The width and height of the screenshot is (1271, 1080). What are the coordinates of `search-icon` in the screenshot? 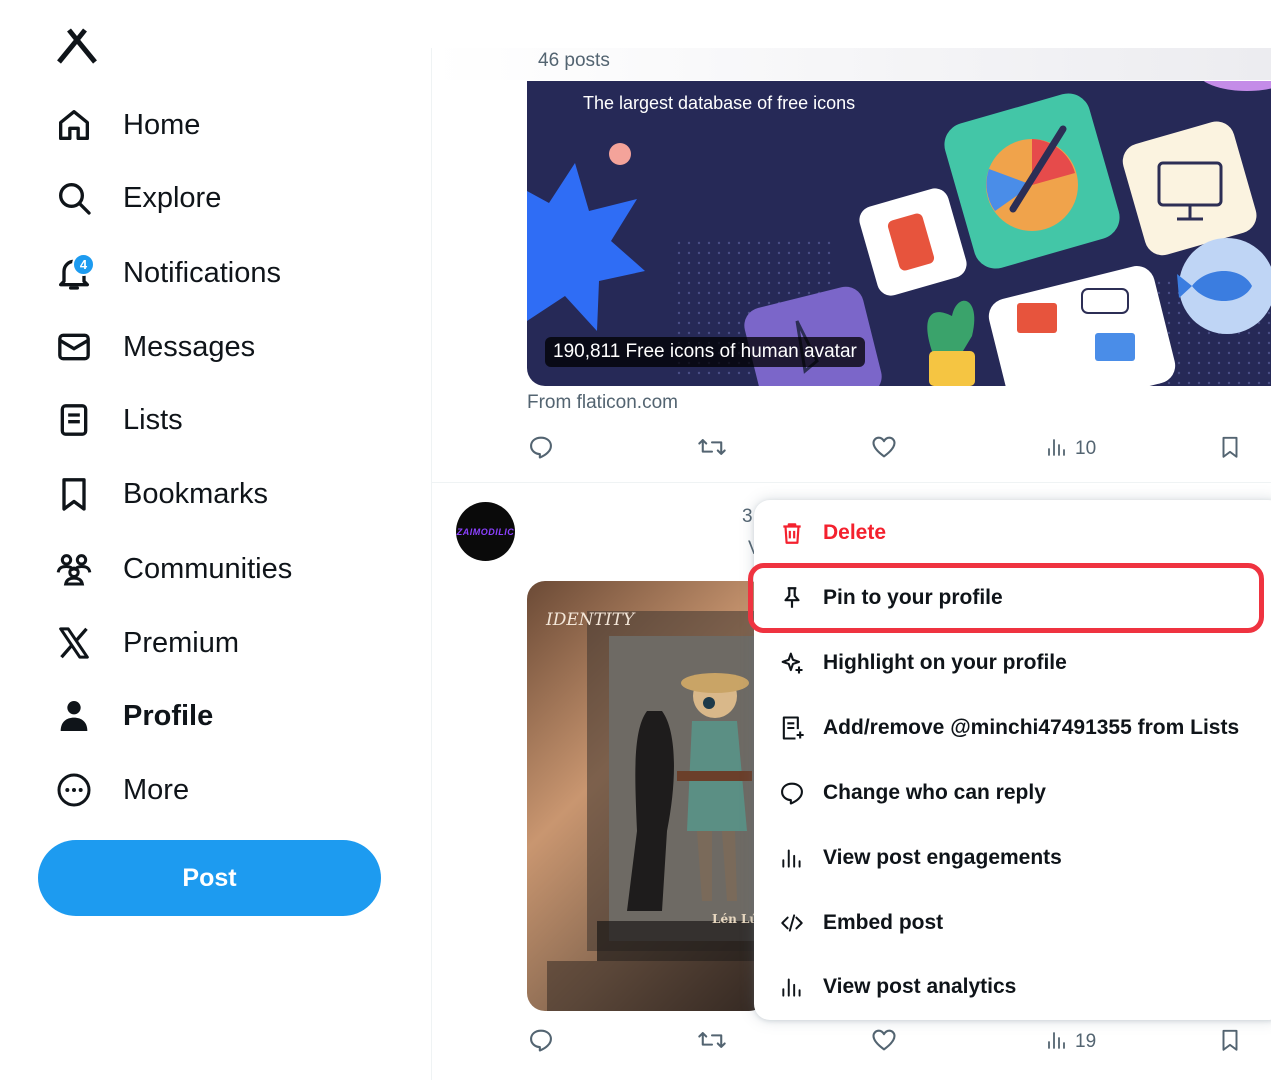 It's located at (74, 198).